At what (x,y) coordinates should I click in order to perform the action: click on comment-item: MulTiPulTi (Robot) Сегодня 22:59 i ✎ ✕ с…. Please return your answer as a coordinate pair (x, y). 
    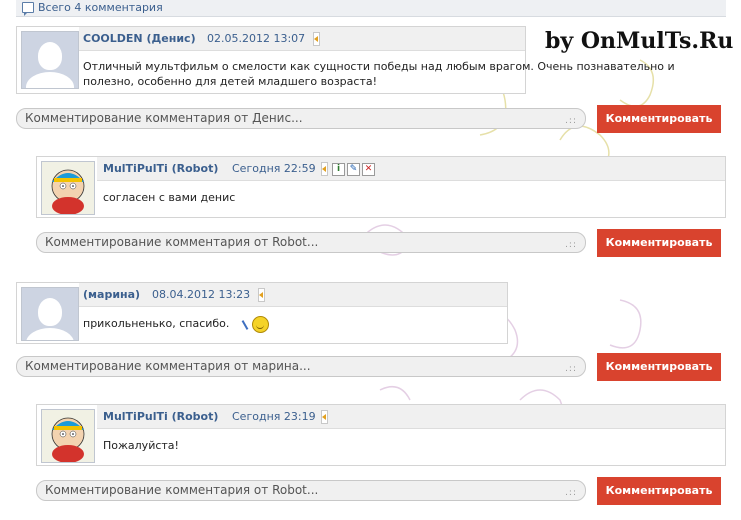
    Looking at the image, I should click on (381, 187).